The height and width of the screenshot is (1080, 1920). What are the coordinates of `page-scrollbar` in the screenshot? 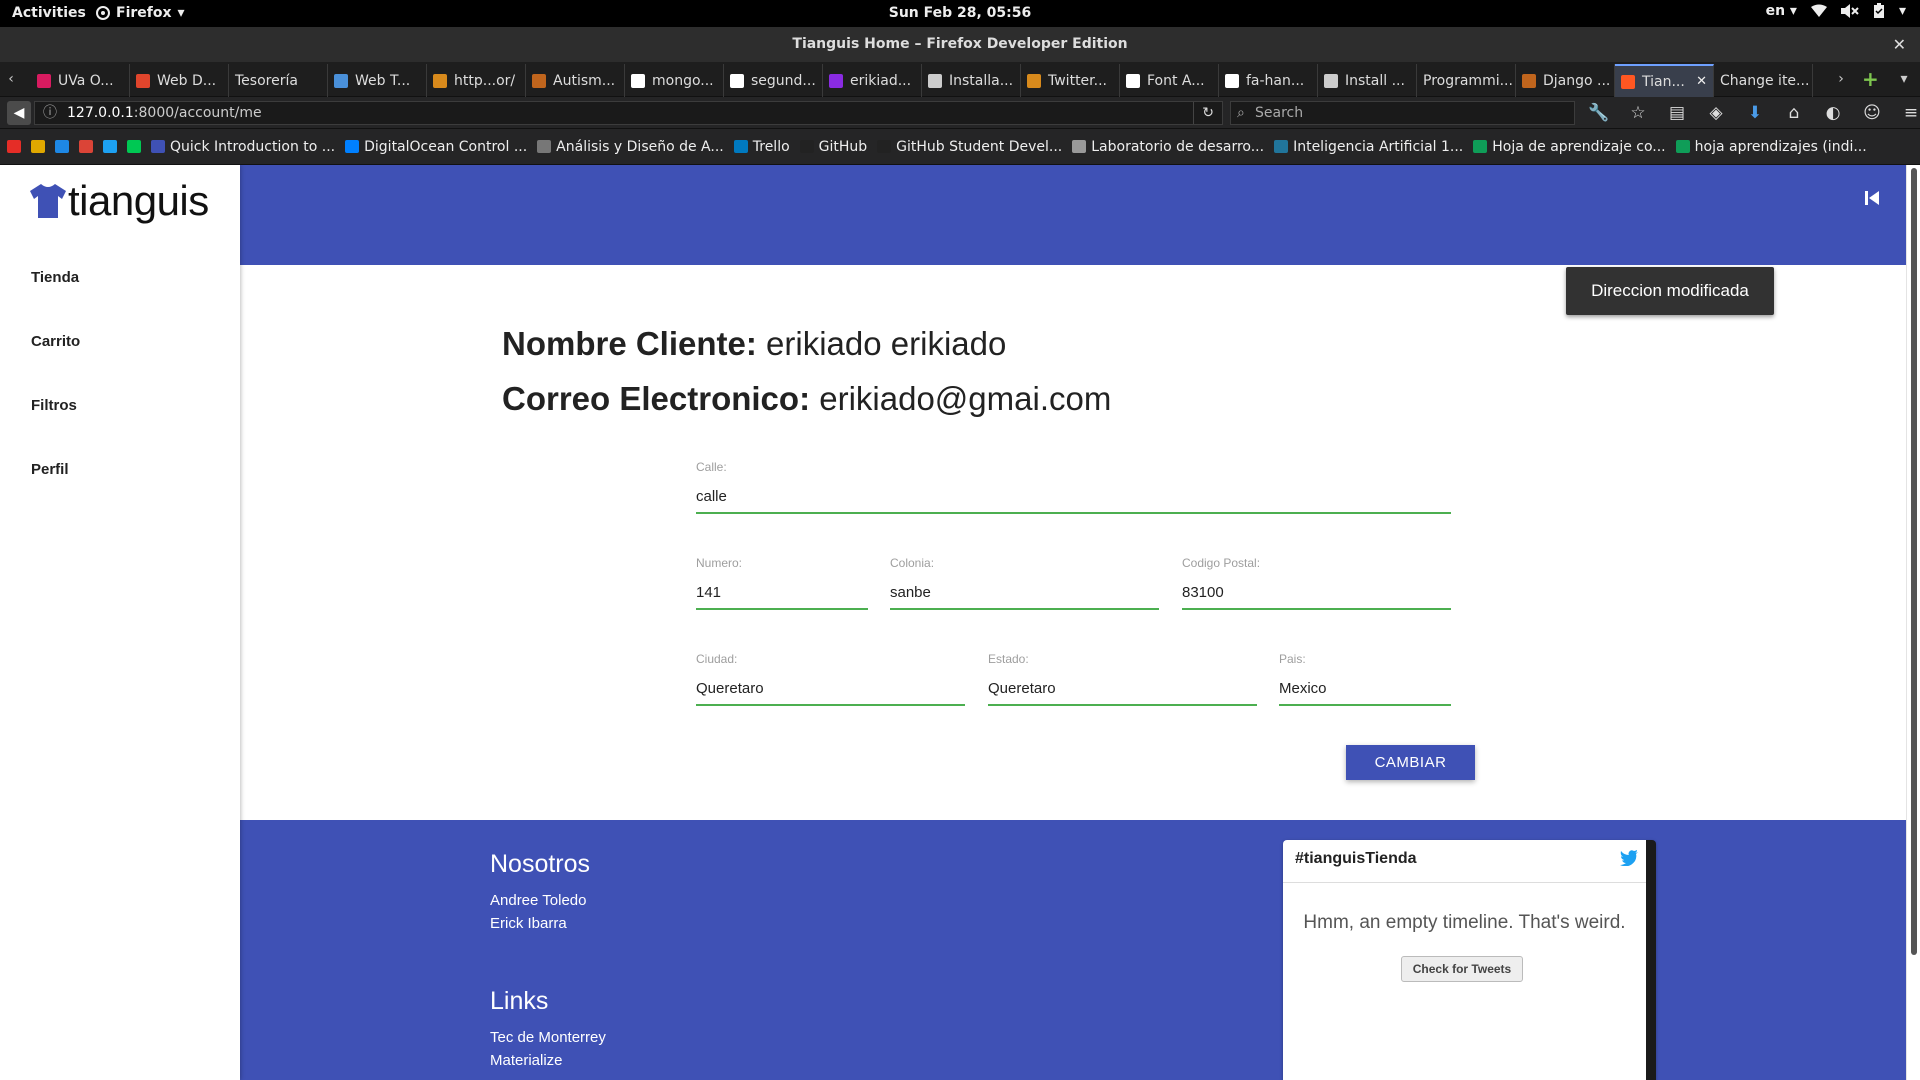 It's located at (1913, 622).